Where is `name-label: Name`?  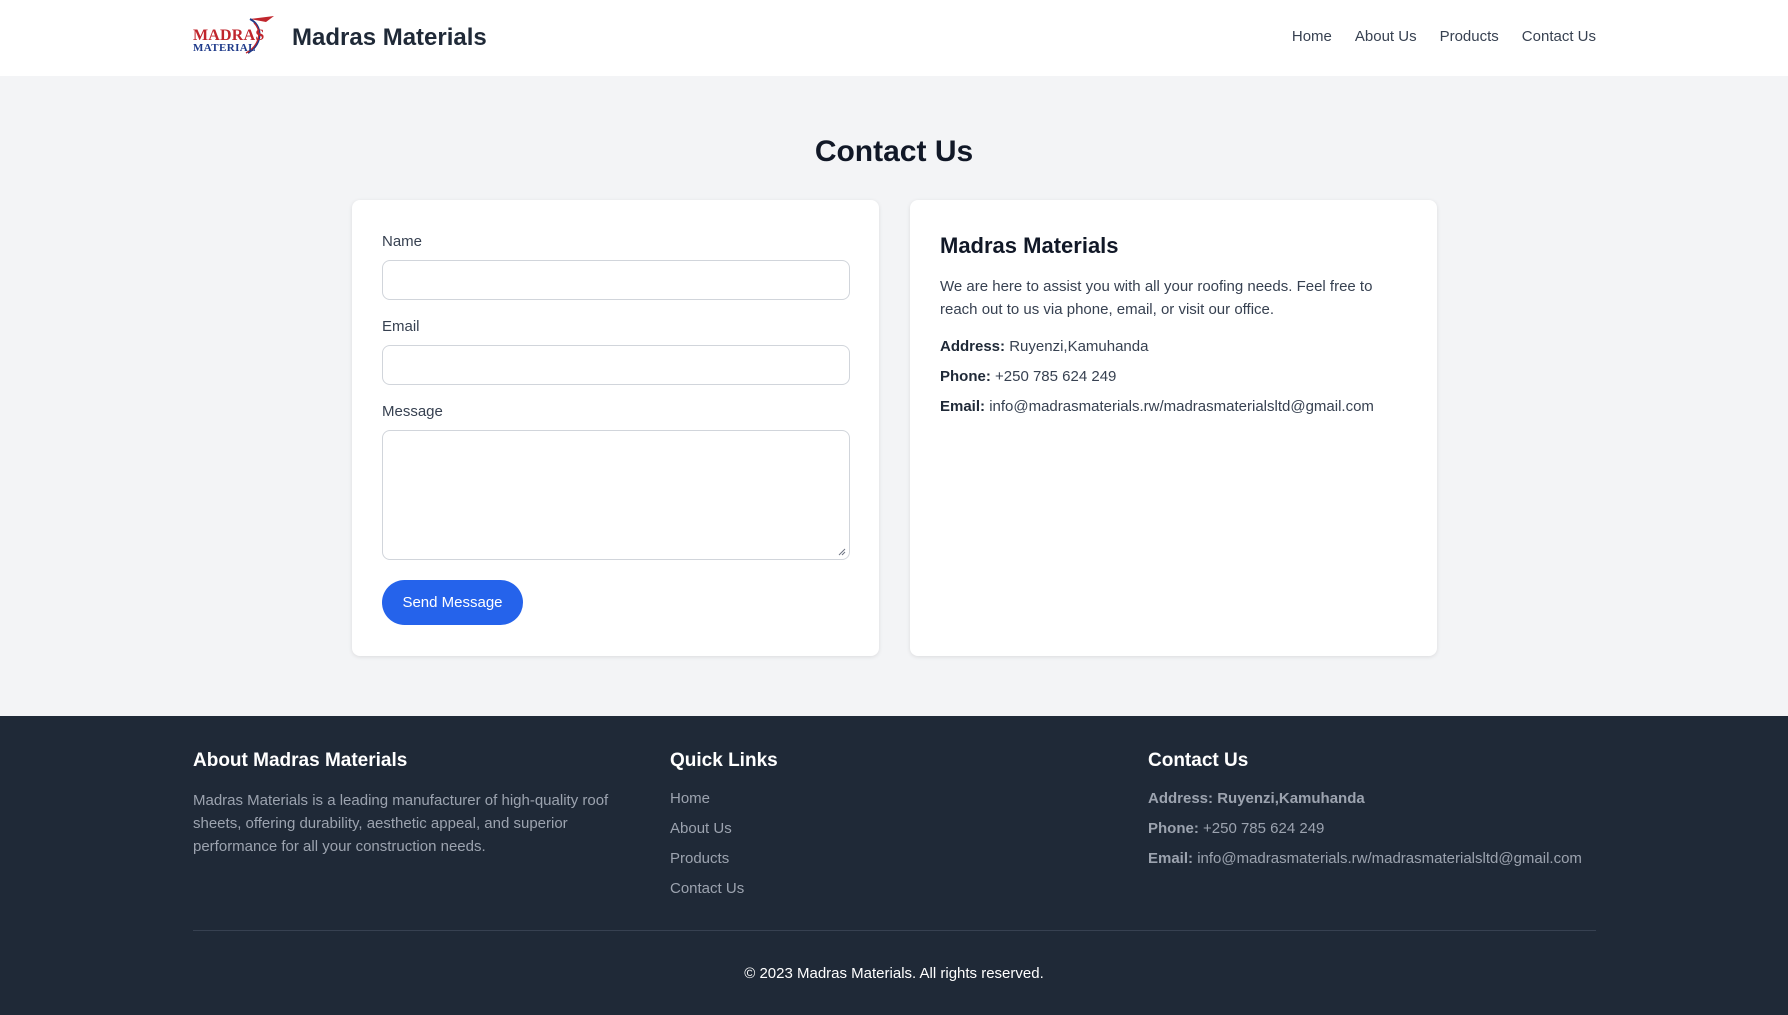
name-label: Name is located at coordinates (402, 241).